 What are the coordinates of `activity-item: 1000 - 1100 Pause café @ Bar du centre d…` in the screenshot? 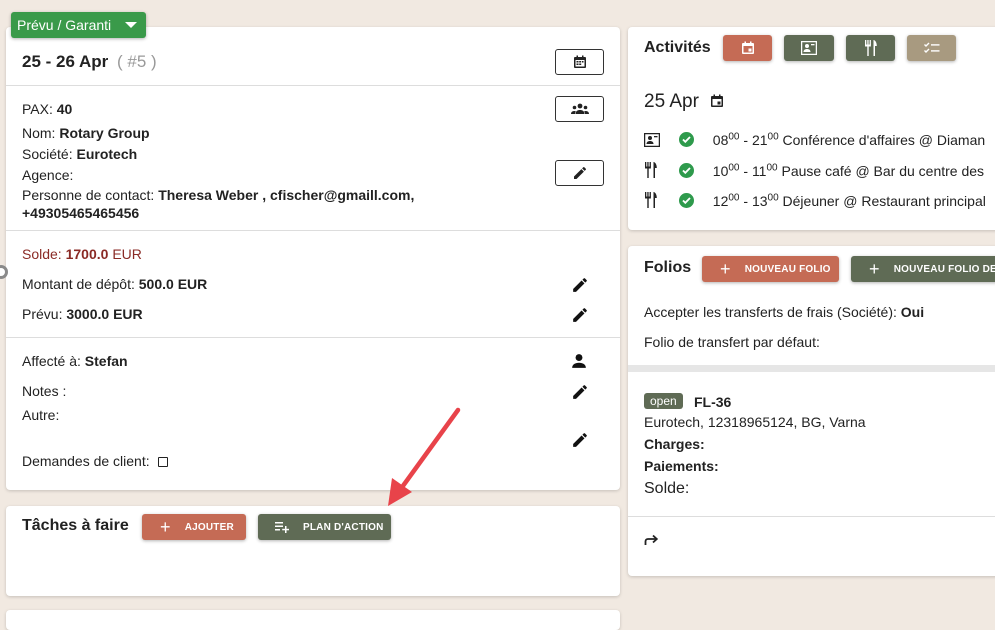 It's located at (819, 170).